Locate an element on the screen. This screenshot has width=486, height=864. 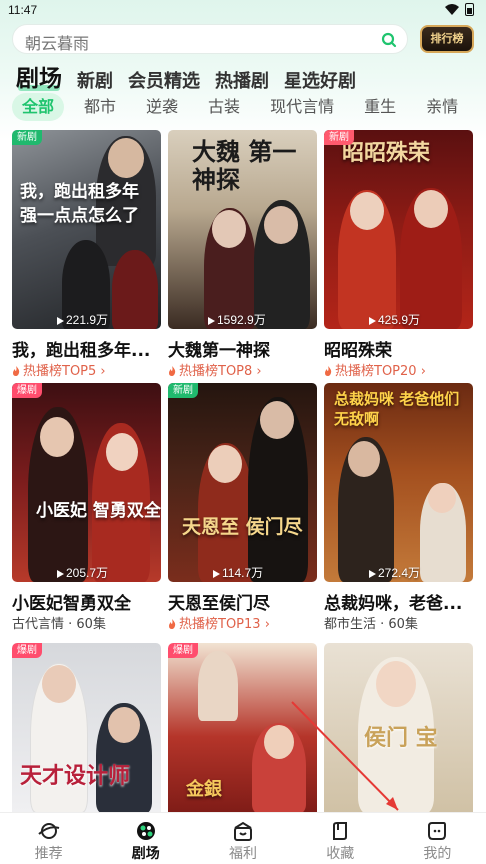
nav-welfare: 福利 is located at coordinates (242, 838).